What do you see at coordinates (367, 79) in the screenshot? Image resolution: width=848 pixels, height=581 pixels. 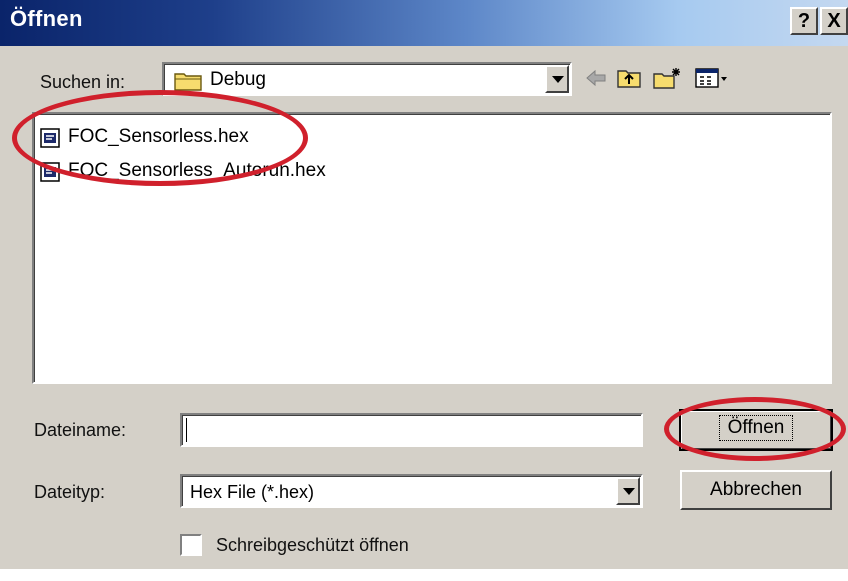 I see `look-in-dropdown: Debug` at bounding box center [367, 79].